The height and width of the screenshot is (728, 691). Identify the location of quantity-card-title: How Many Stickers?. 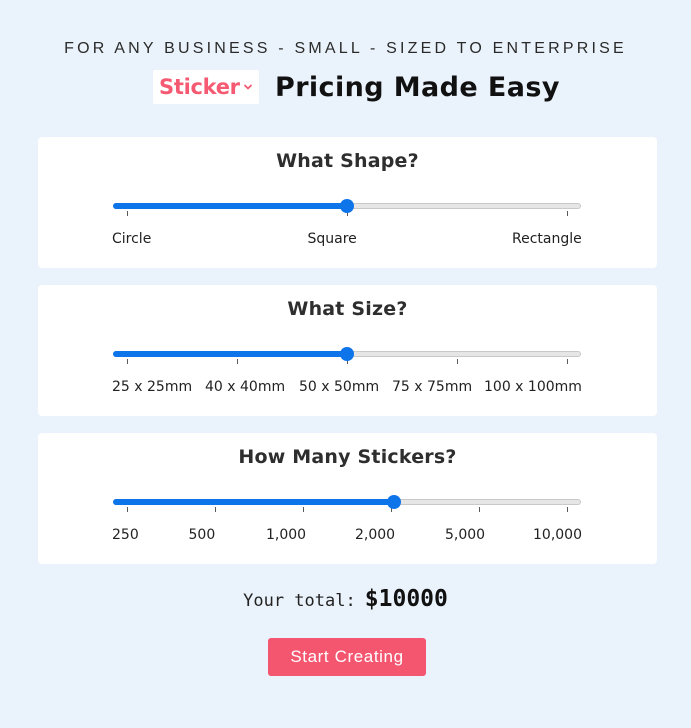
(347, 457).